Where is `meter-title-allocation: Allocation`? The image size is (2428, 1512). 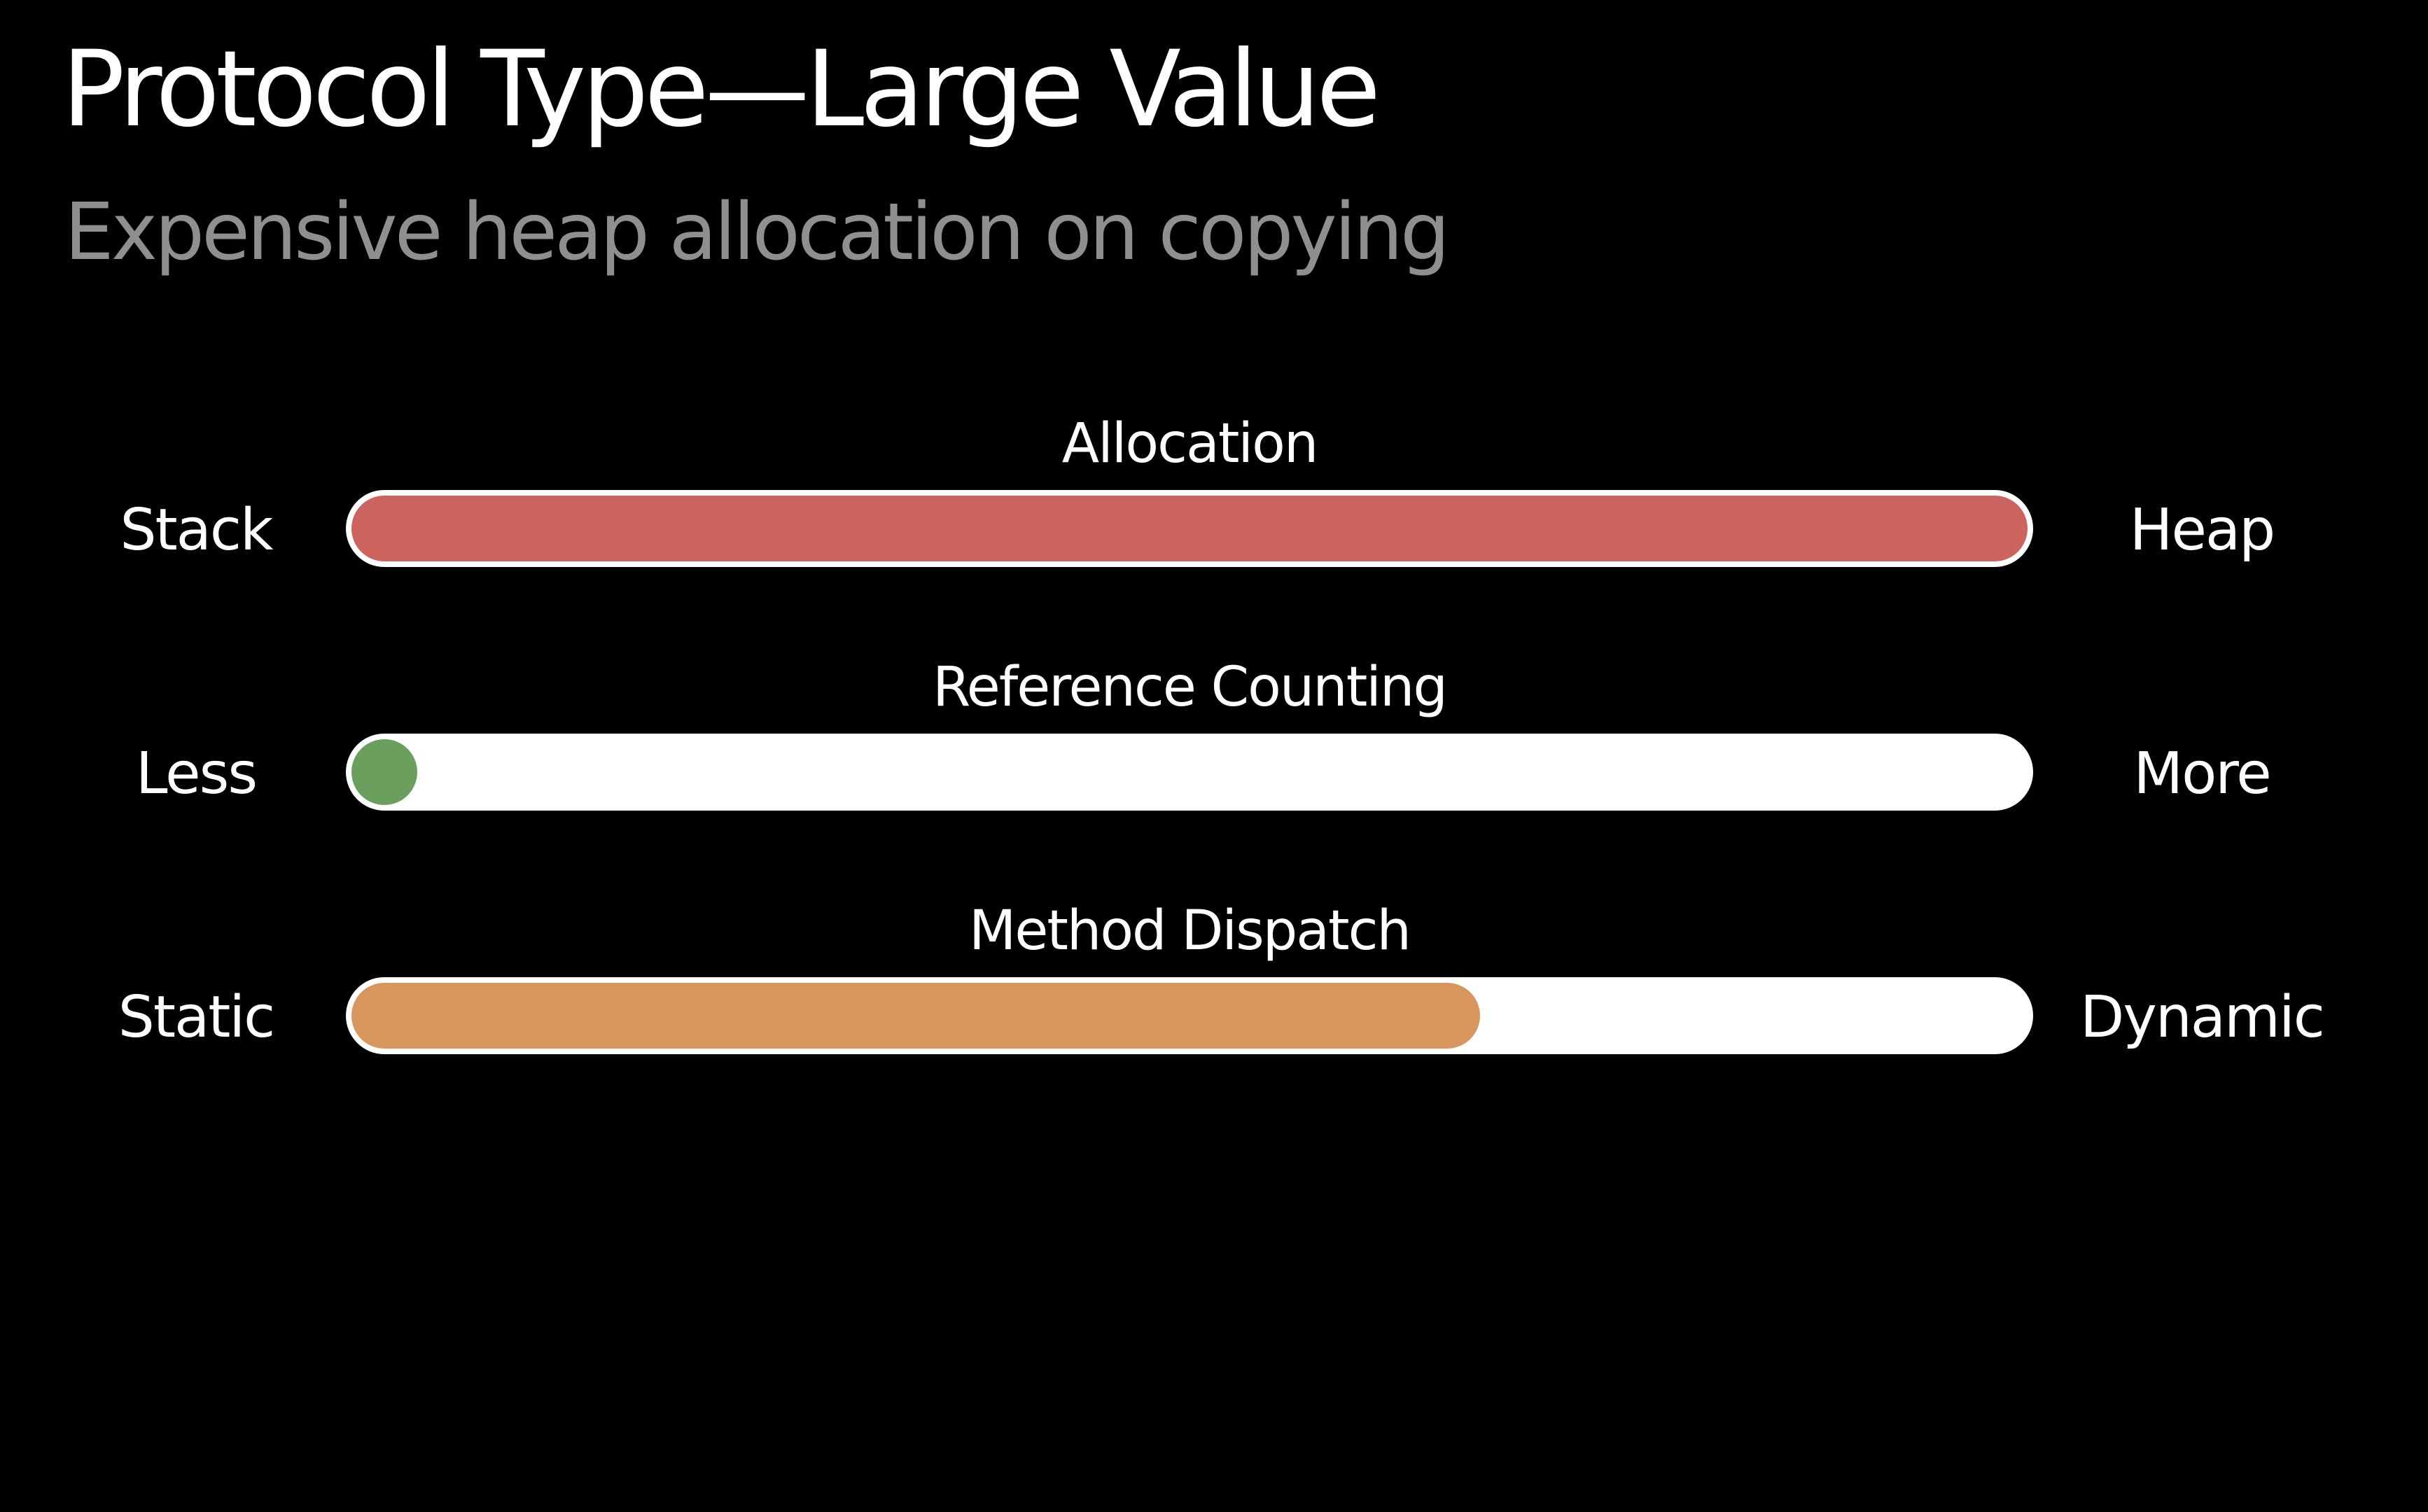 meter-title-allocation: Allocation is located at coordinates (1190, 443).